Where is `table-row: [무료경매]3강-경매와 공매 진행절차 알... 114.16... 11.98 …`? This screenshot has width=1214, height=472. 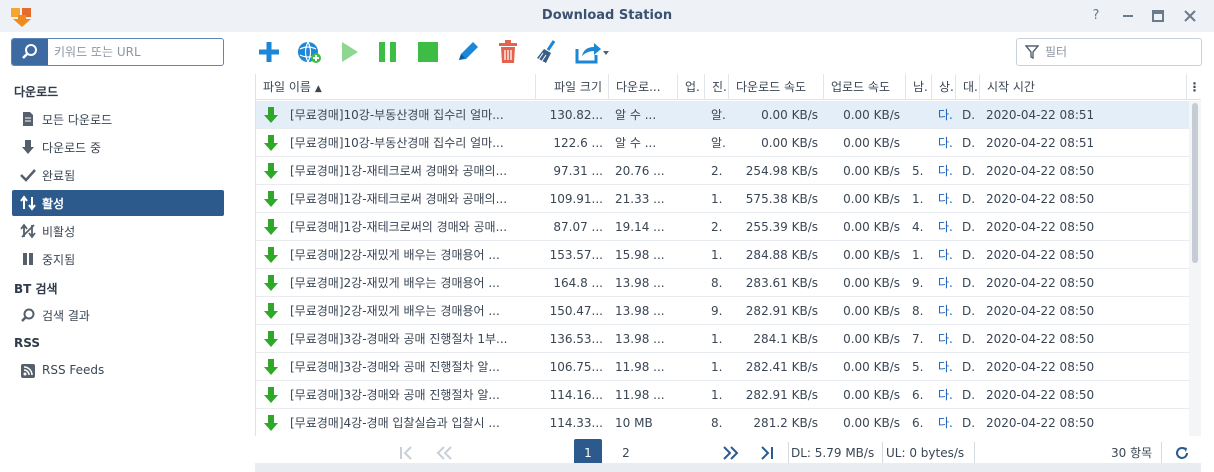 table-row: [무료경매]3강-경매와 공매 진행절차 알... 114.16... 11.98 … is located at coordinates (725, 395).